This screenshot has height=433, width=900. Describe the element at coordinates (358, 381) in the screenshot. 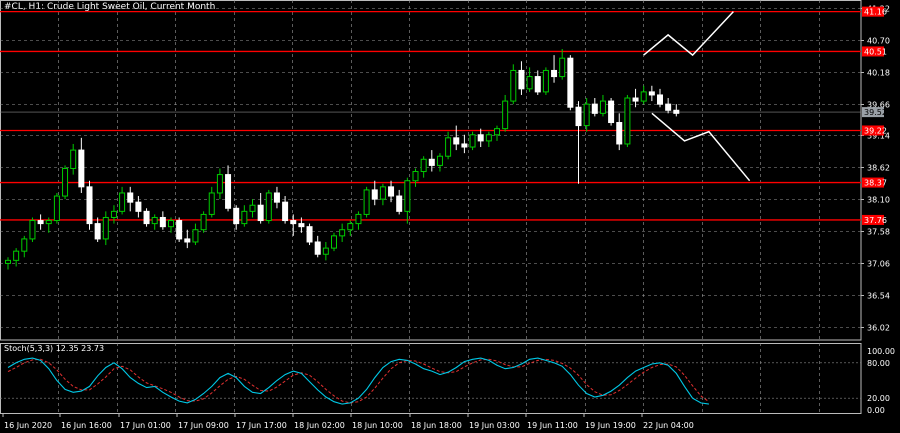

I see `stochastic-main-line` at that location.